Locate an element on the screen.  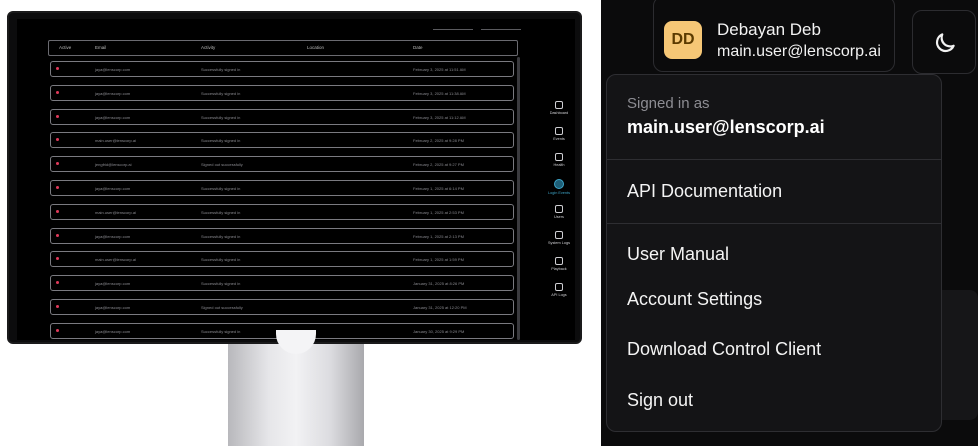
sidebar-item-health: Health is located at coordinates (559, 160).